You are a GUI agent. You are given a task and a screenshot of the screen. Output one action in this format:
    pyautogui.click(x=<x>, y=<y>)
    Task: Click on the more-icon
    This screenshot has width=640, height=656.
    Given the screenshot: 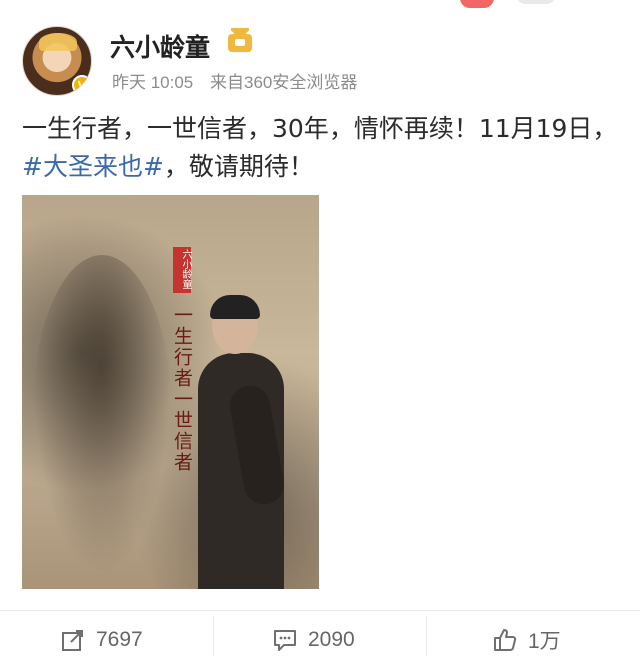 What is the action you would take?
    pyautogui.click(x=536, y=2)
    